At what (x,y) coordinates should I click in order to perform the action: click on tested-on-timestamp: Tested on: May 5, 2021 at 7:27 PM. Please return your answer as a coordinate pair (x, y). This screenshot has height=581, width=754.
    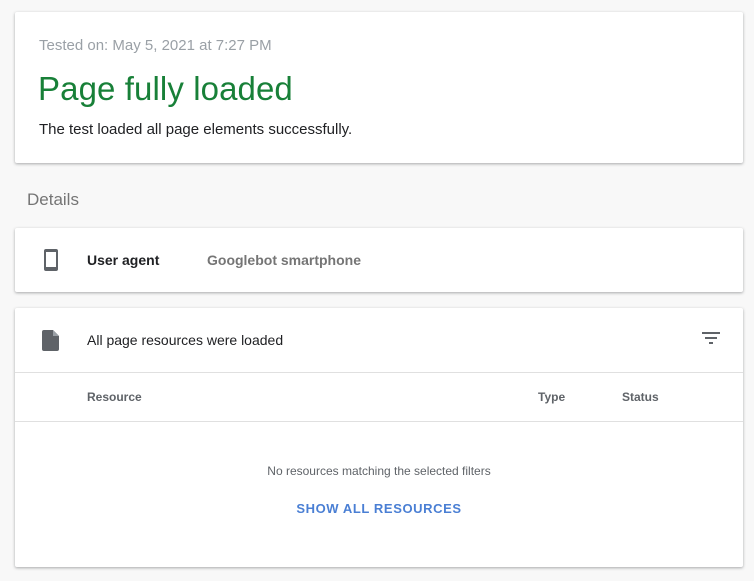
    Looking at the image, I should click on (155, 45).